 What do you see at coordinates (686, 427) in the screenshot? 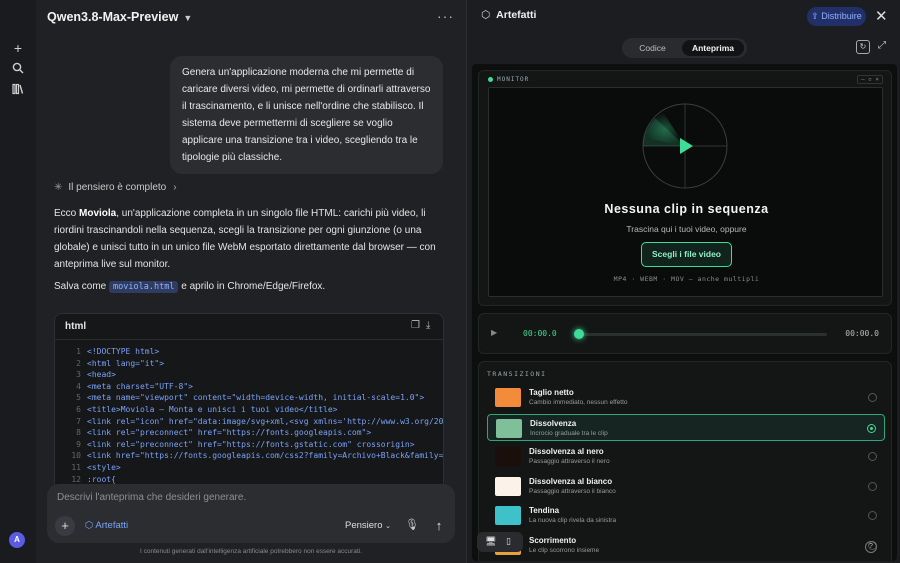
I see `transition-option: Dissolvenza Incrocio graduale tra le clip` at bounding box center [686, 427].